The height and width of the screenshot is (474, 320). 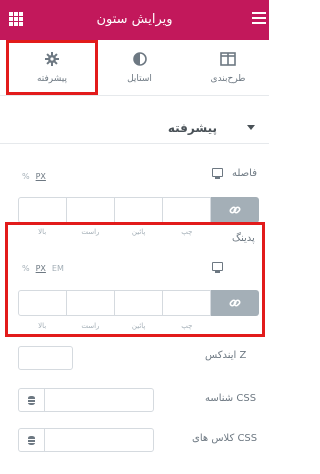 What do you see at coordinates (228, 60) in the screenshot?
I see `columns-icon` at bounding box center [228, 60].